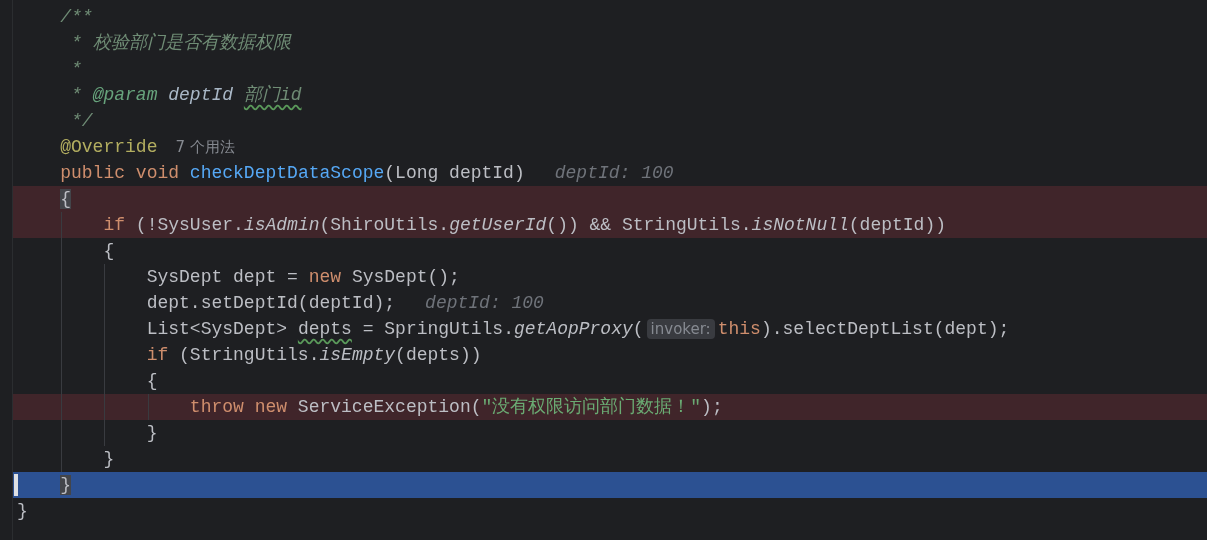 The image size is (1207, 540). I want to click on method-call: getAopProxy, so click(573, 329).